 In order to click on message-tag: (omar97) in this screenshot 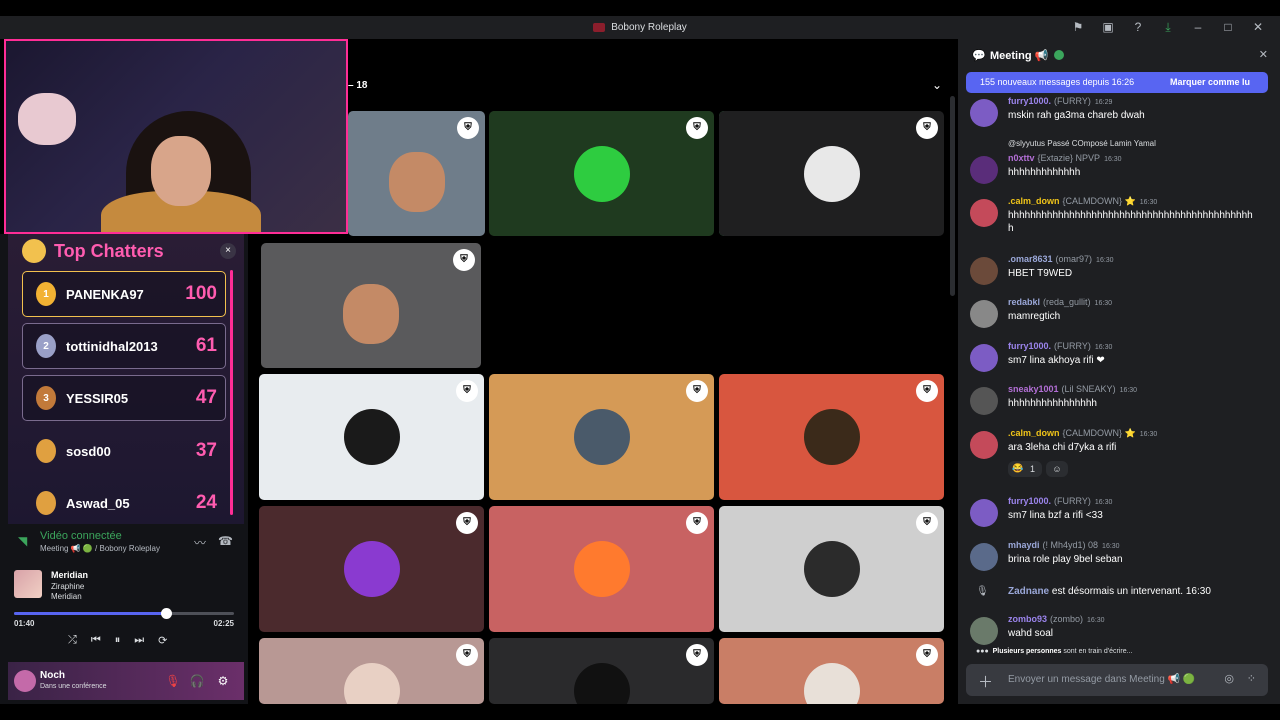, I will do `click(1074, 259)`.